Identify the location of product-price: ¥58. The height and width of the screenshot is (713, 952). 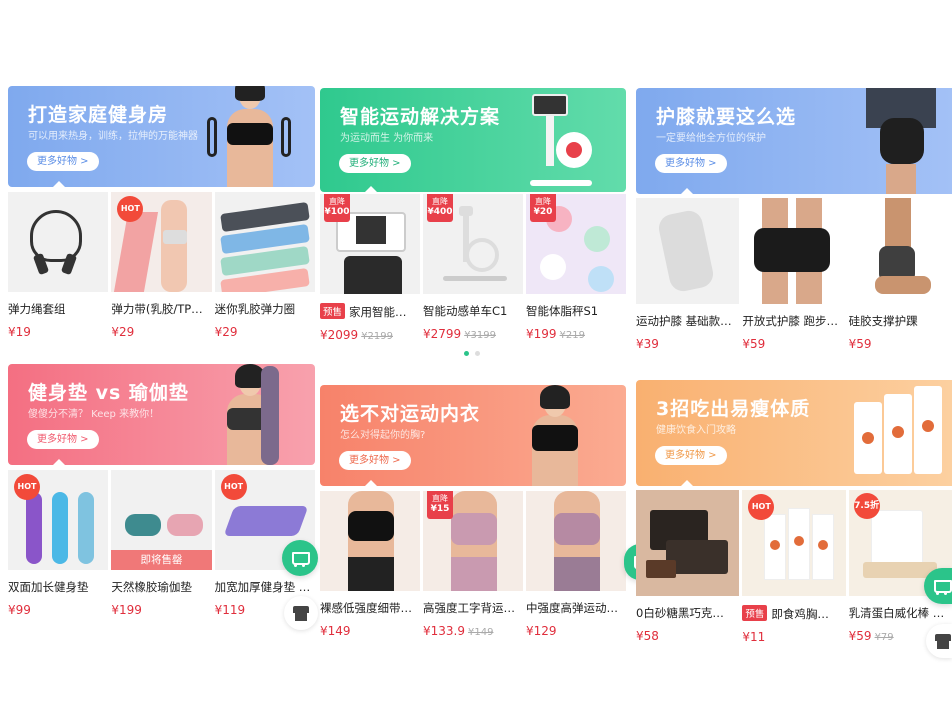
(647, 636).